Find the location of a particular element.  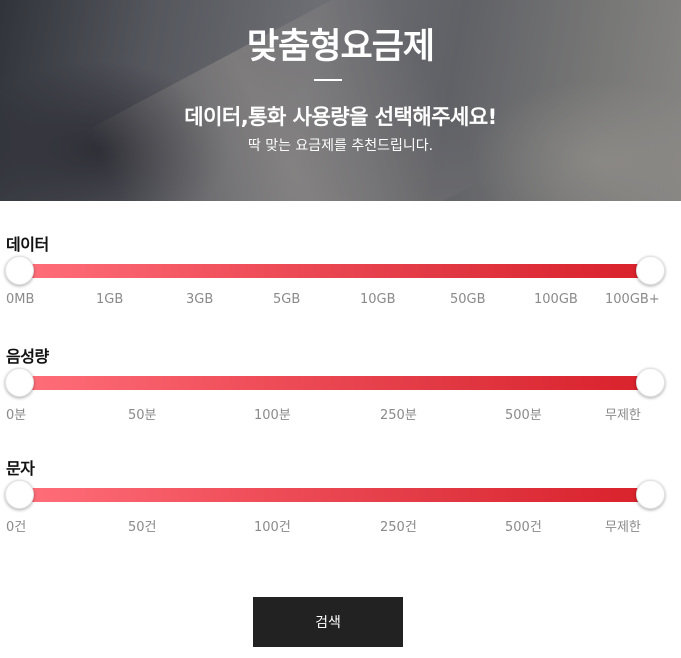

voice-tick: 50분 is located at coordinates (142, 415).